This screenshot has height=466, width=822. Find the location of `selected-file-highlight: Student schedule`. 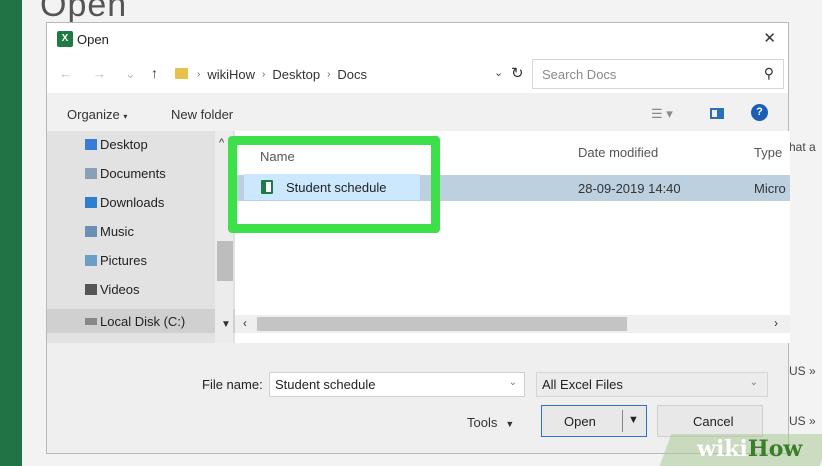

selected-file-highlight: Student schedule is located at coordinates (332, 187).